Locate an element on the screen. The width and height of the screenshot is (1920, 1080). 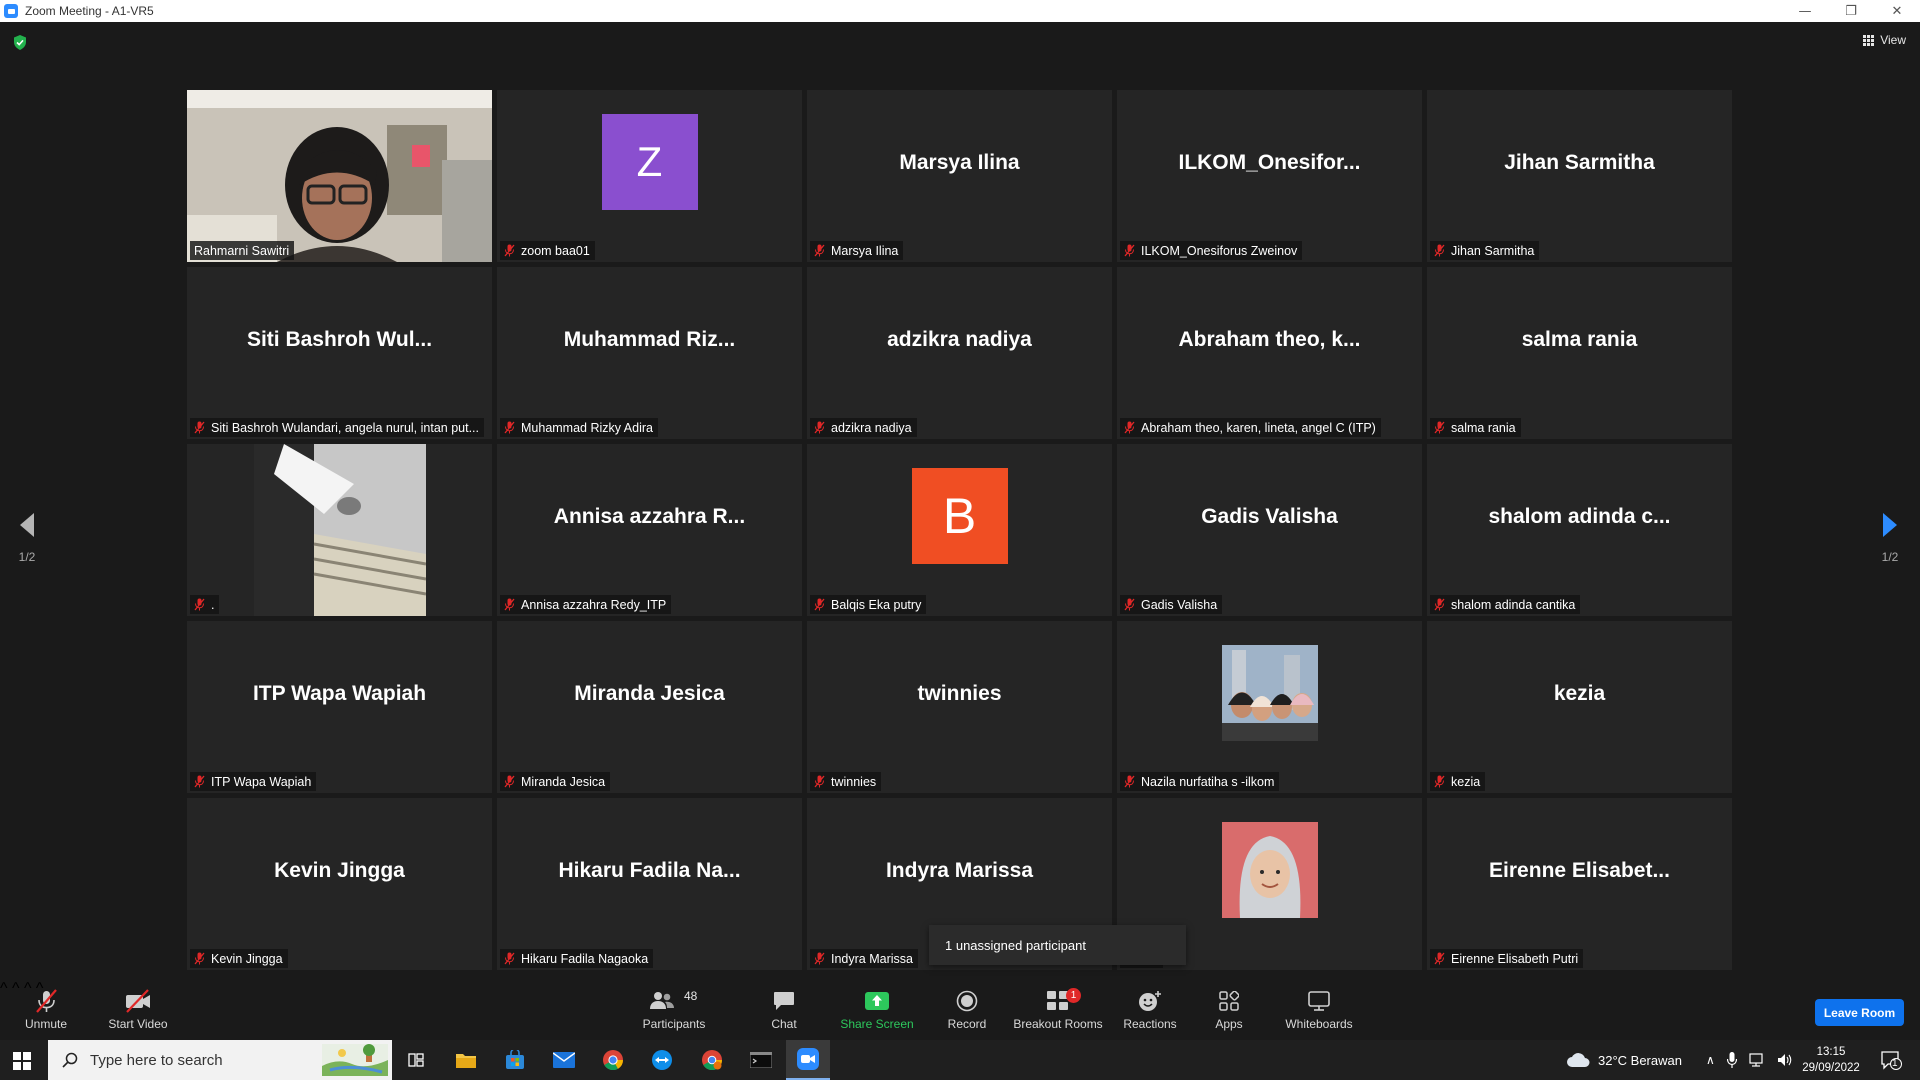
participant-display-name: kezia is located at coordinates (1579, 693).